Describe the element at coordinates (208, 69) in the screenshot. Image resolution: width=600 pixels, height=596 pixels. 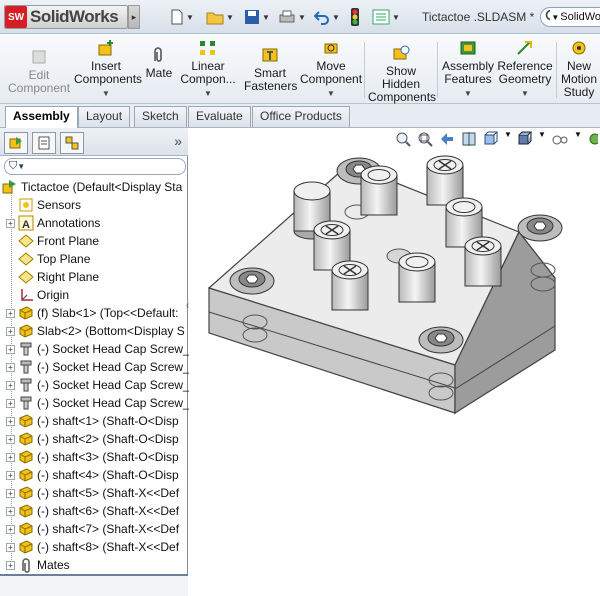
I see `linear-component-pattern-button: Linear Compon... ▼` at that location.